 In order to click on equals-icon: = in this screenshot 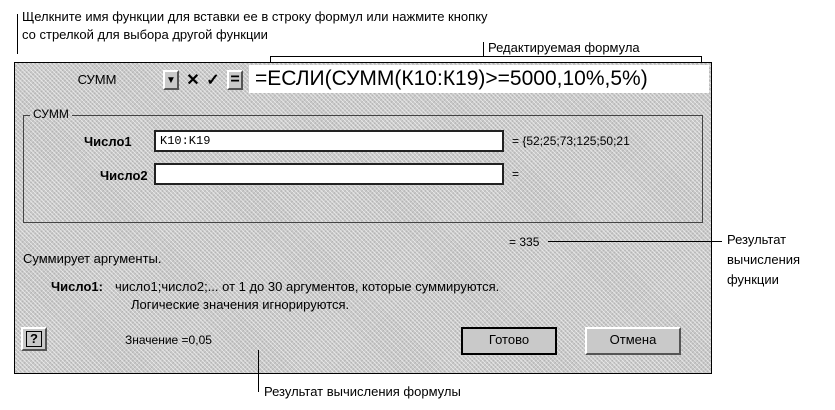, I will do `click(235, 79)`.